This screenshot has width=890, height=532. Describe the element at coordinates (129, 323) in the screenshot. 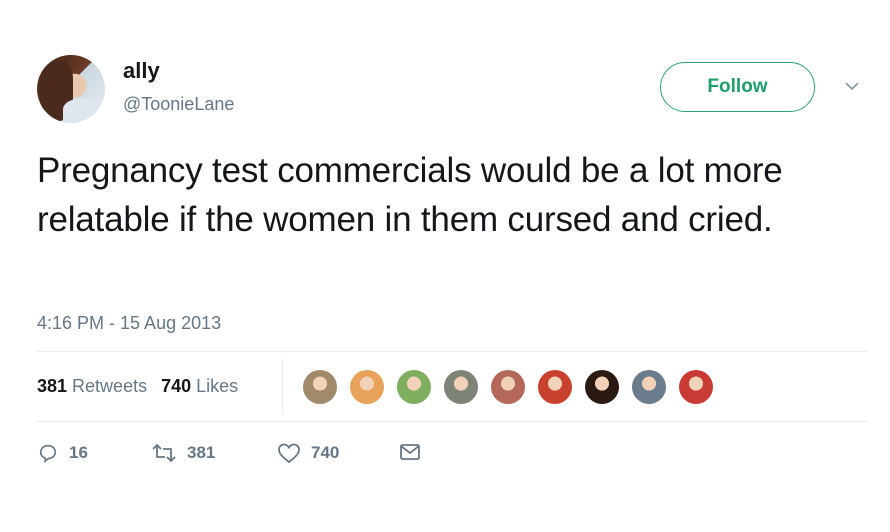

I see `tweet-timestamp: 4:16 PM - 15 Aug 2013` at that location.